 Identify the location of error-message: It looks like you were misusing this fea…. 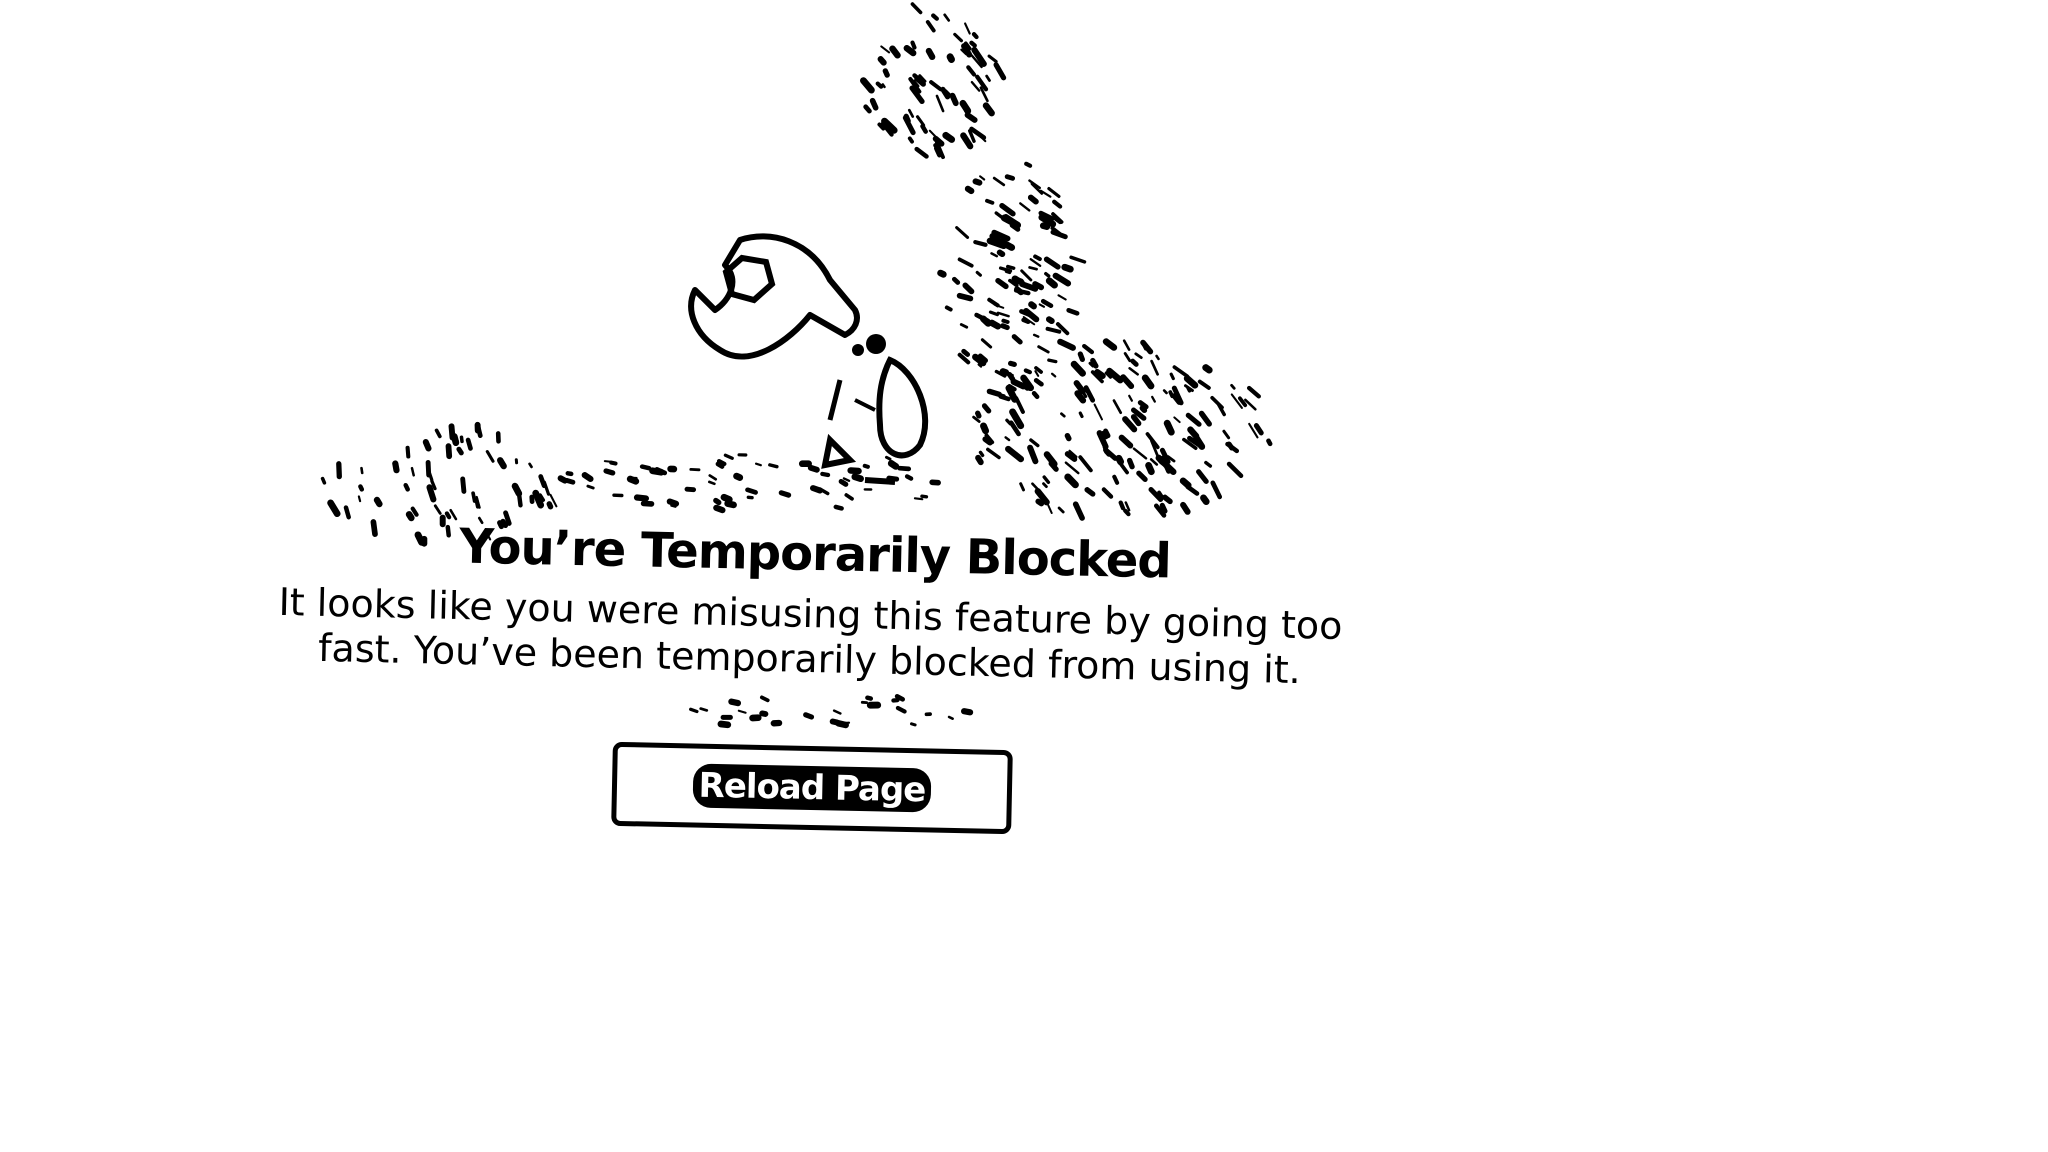
(810, 635).